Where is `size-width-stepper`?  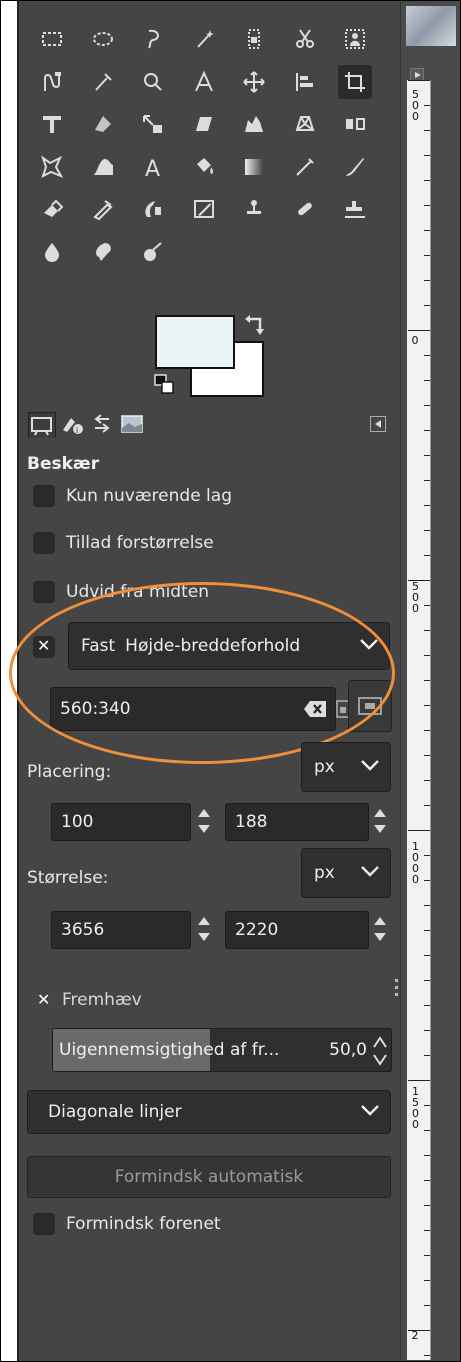 size-width-stepper is located at coordinates (204, 929).